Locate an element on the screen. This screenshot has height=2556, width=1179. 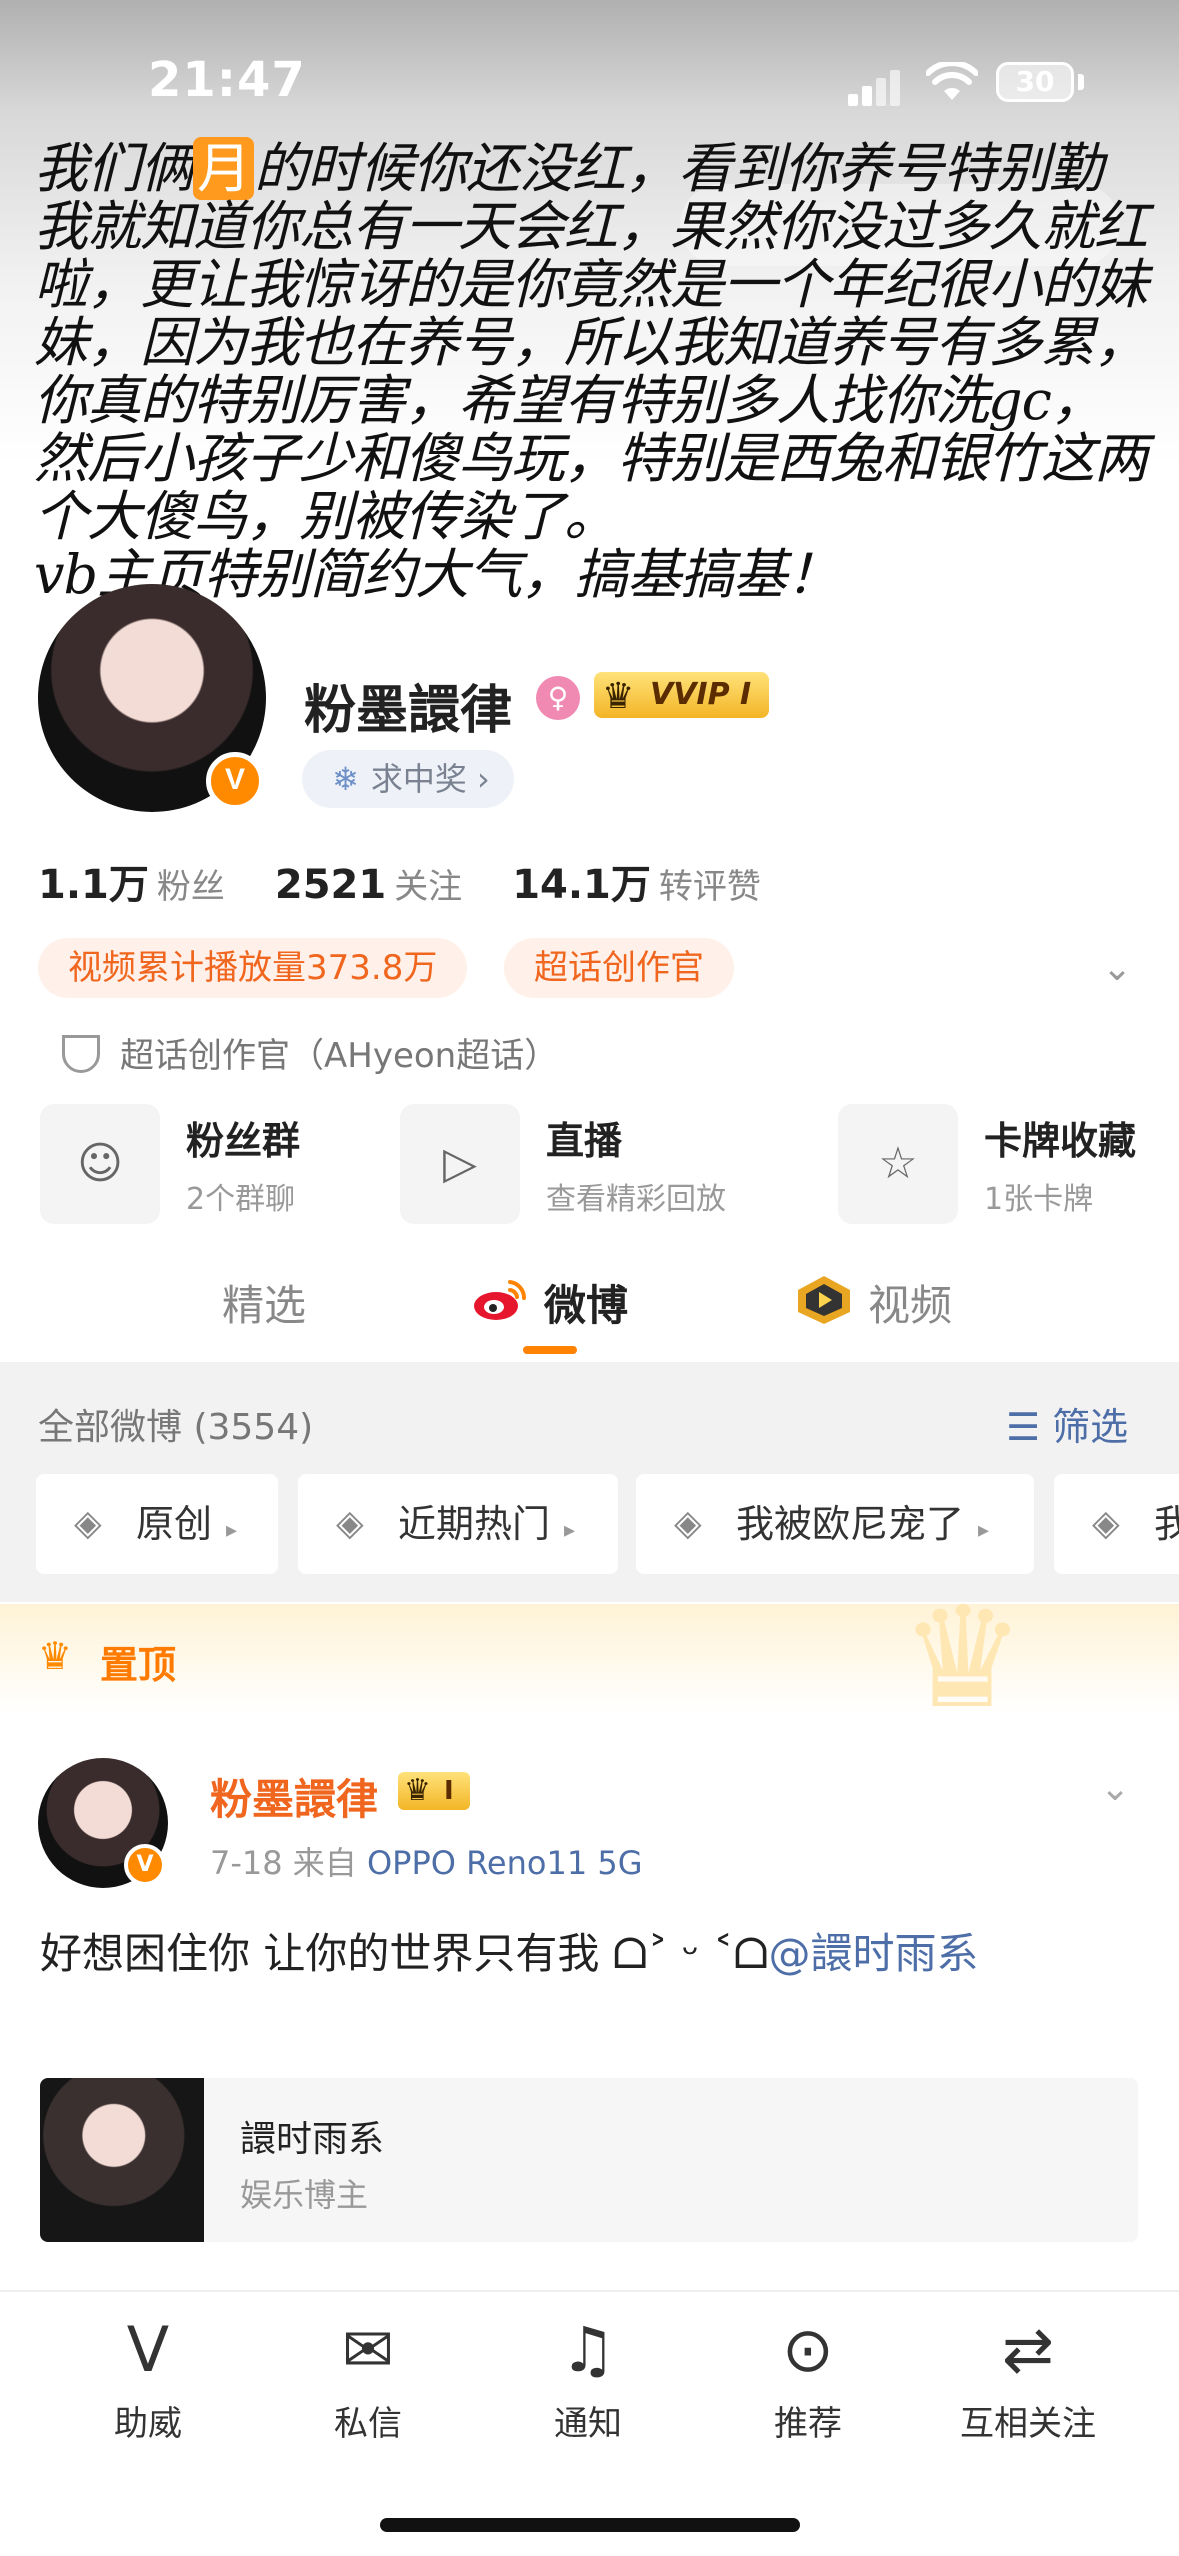
award-label: 求中奖 › is located at coordinates (430, 779).